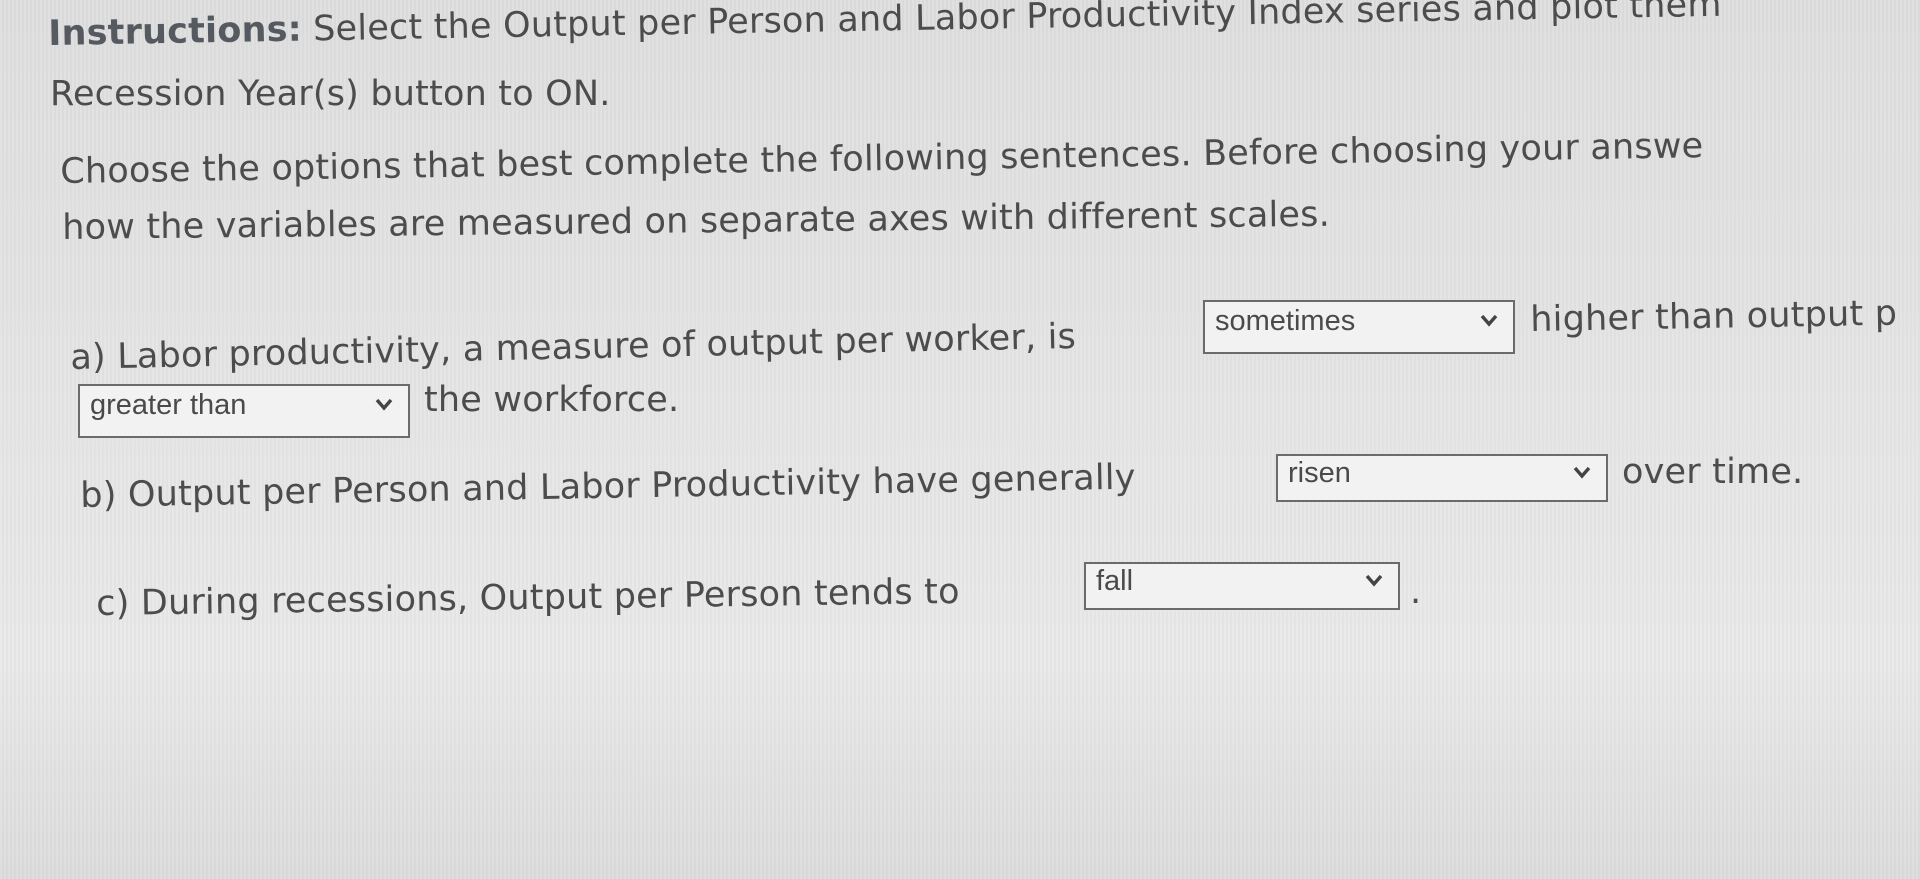 The height and width of the screenshot is (879, 1920). What do you see at coordinates (1319, 473) in the screenshot?
I see `question-b-dropdown-value: risen` at bounding box center [1319, 473].